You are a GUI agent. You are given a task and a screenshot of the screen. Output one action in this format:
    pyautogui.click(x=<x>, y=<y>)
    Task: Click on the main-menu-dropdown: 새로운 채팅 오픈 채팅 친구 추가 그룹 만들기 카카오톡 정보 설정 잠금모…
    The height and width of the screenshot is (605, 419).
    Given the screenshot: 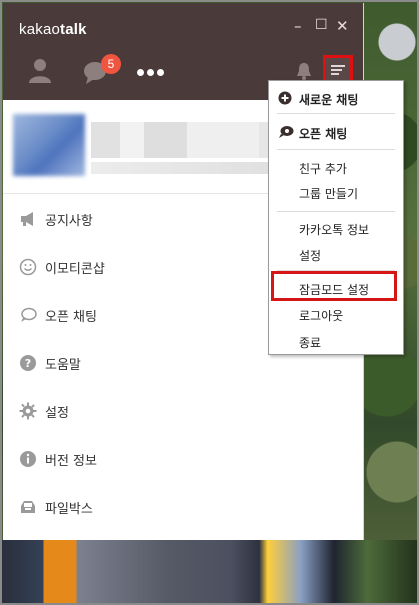 What is the action you would take?
    pyautogui.click(x=336, y=217)
    